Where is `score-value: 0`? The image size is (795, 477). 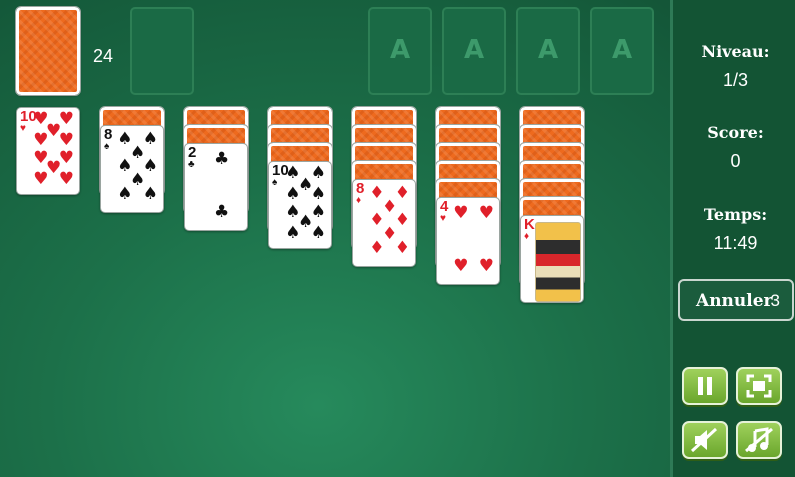
score-value: 0 is located at coordinates (735, 161).